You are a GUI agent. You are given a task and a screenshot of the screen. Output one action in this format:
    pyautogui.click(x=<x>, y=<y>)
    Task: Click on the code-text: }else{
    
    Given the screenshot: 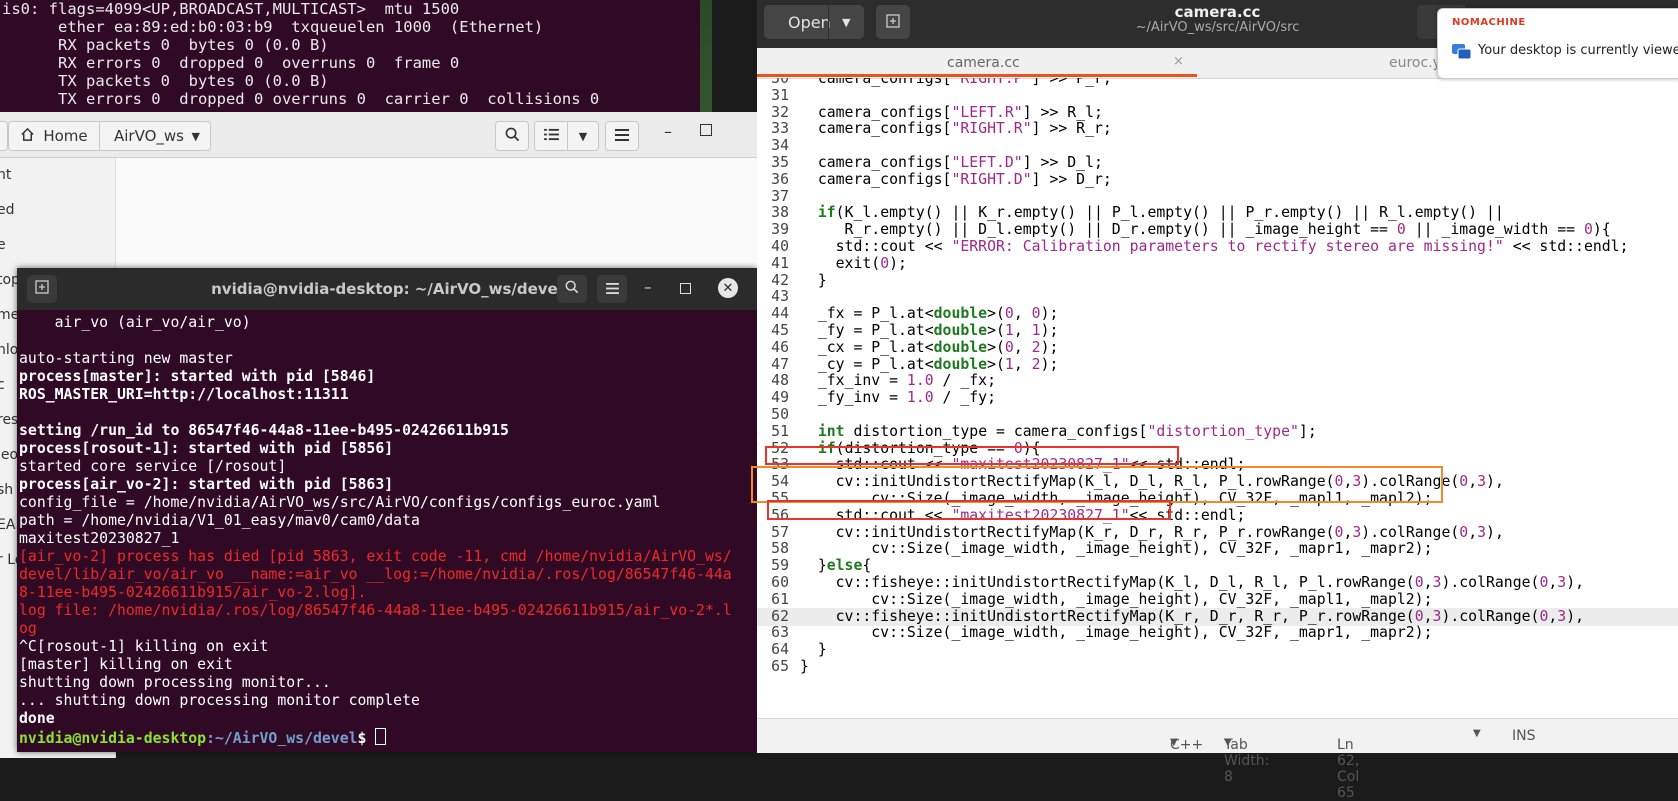 What is the action you would take?
    pyautogui.click(x=836, y=566)
    